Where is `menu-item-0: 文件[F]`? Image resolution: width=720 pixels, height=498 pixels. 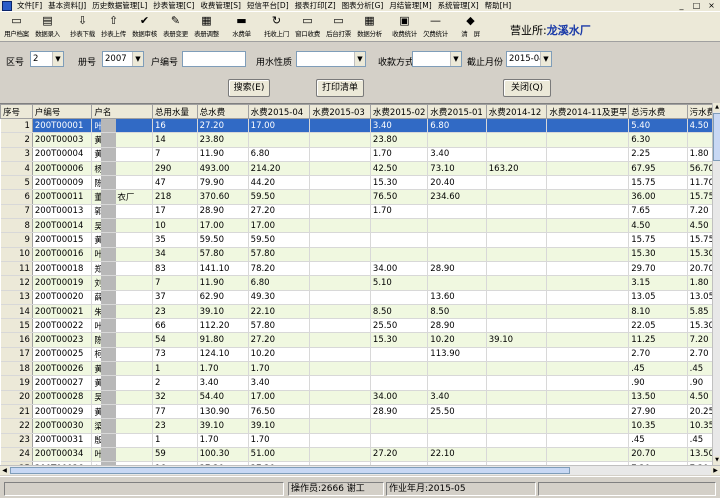 menu-item-0: 文件[F] is located at coordinates (29, 5).